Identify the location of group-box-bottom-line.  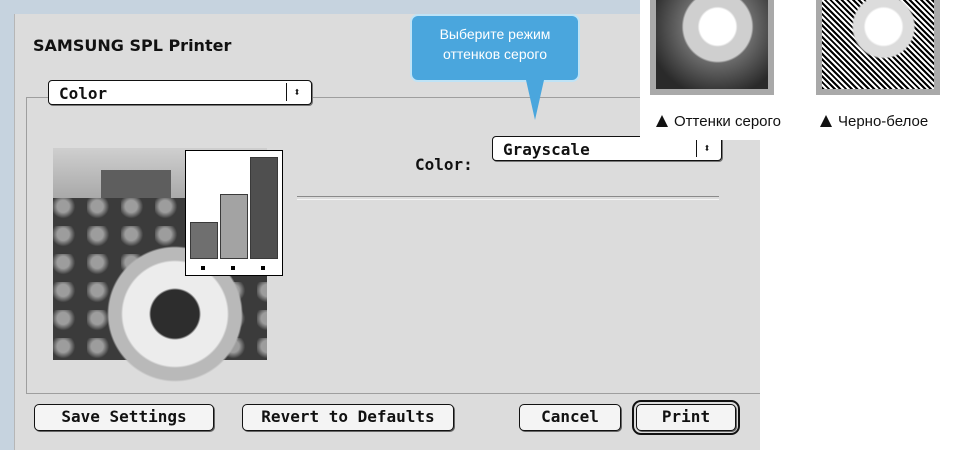
(393, 393).